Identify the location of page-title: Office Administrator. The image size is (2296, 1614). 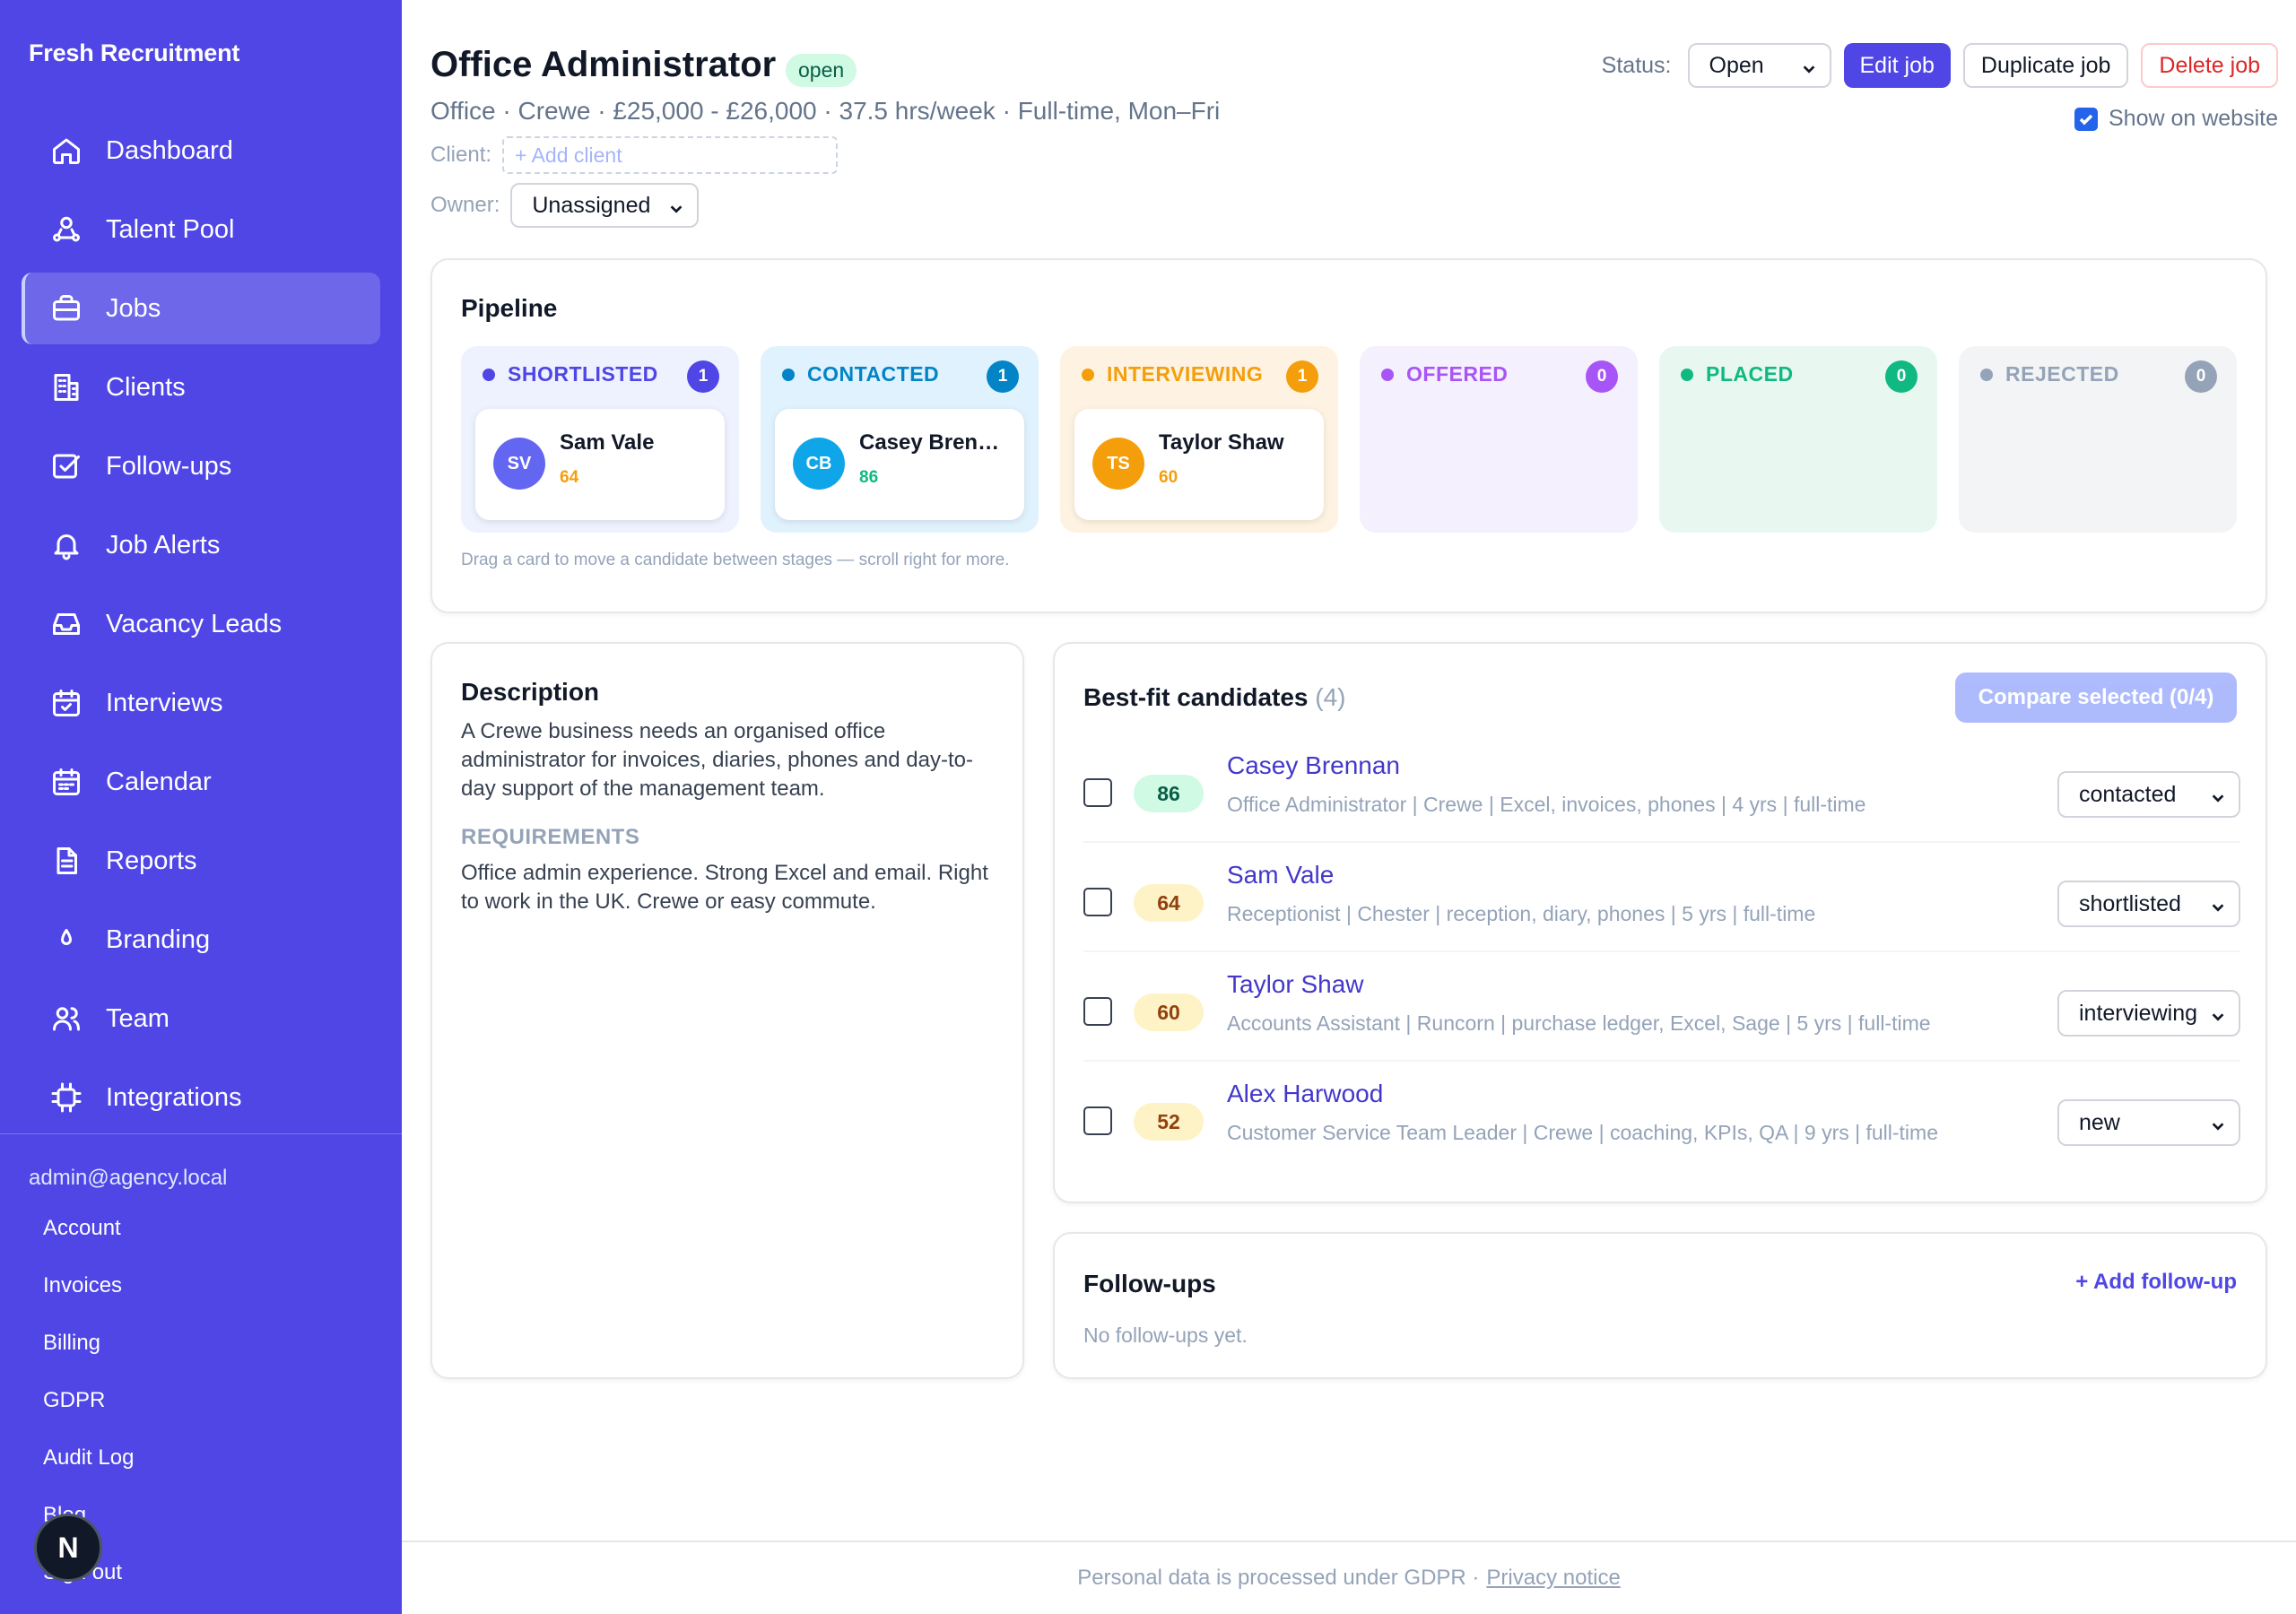
(603, 64).